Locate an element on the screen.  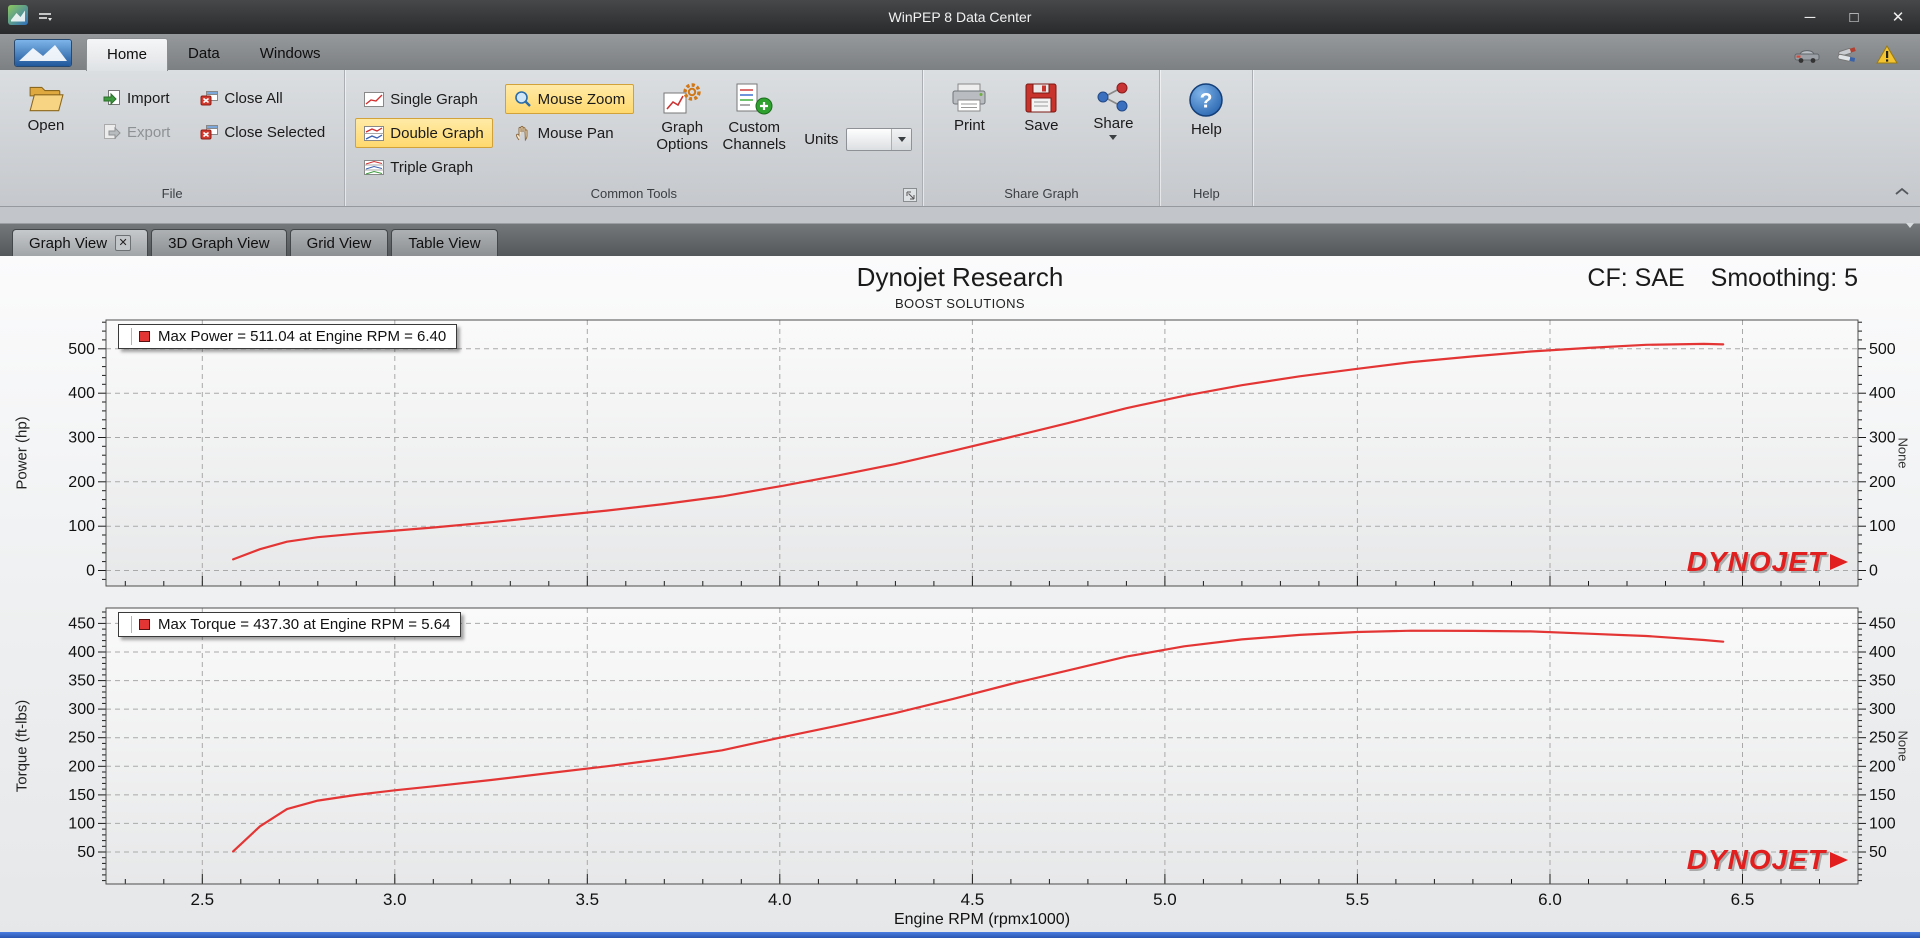
mouse-pan-button: Mouse Pan is located at coordinates (570, 133).